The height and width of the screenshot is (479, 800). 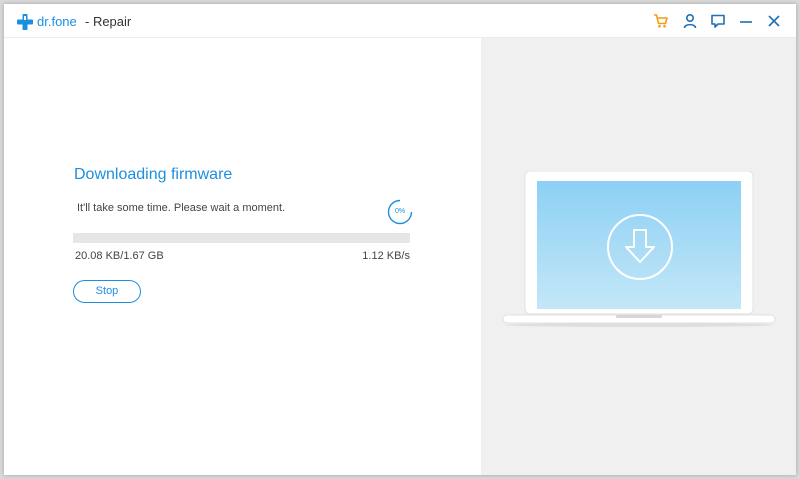 I want to click on download-size: 20.08 KB/1.67 GB, so click(x=119, y=256).